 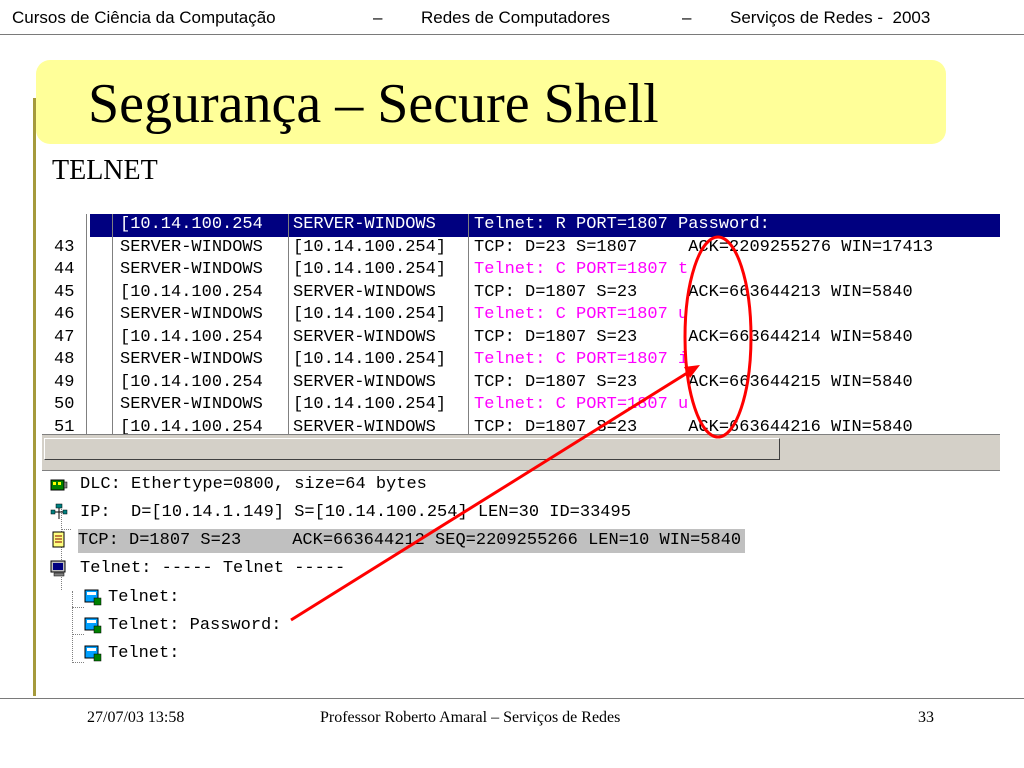 I want to click on packet-number: 48, so click(x=64, y=359).